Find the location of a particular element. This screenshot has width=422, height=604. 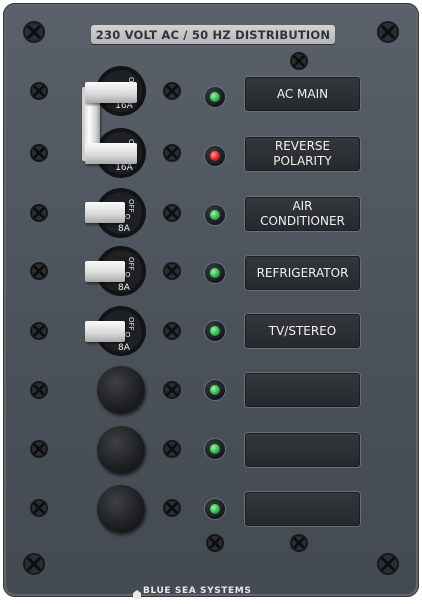

circuit-label-reverse-polarity: REVERSE POLARITY is located at coordinates (302, 154).